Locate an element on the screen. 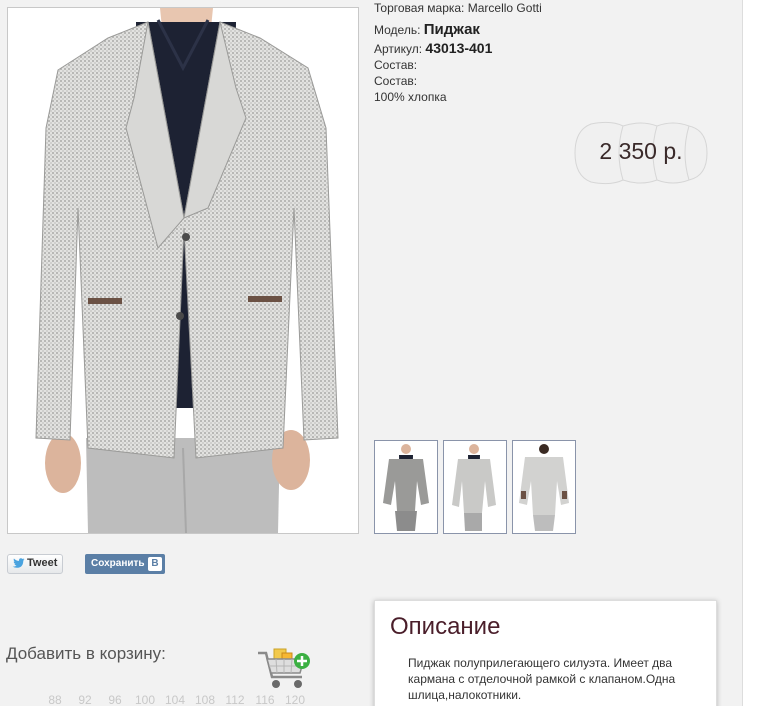 Image resolution: width=771 pixels, height=706 pixels. jacket-front-thumb is located at coordinates (406, 487).